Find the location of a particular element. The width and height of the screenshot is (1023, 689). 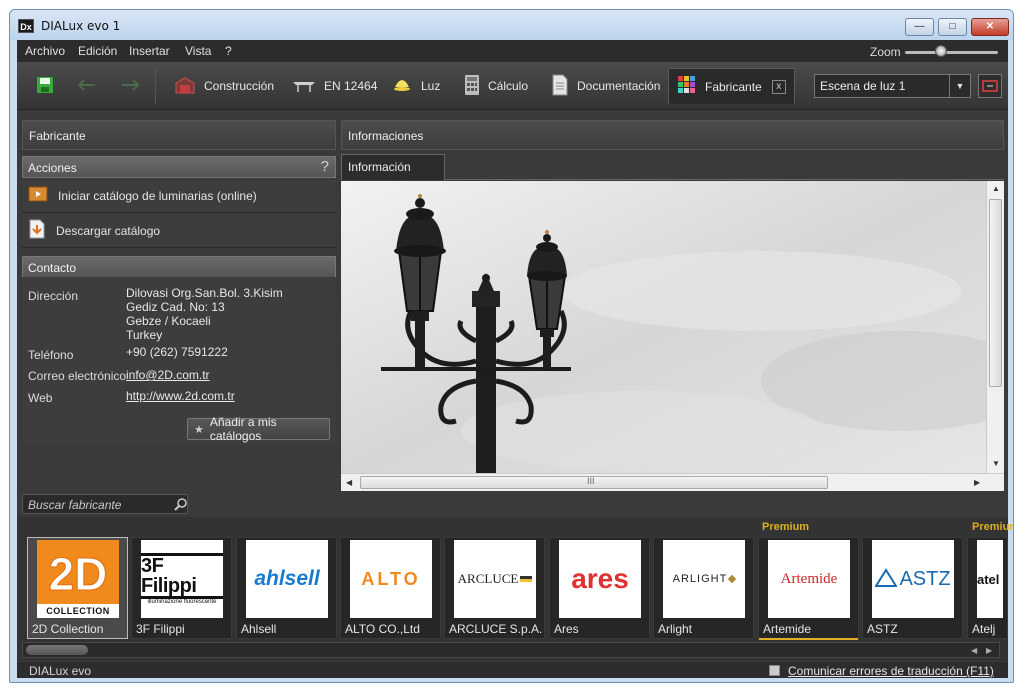

close-tab-button: x is located at coordinates (778, 86).